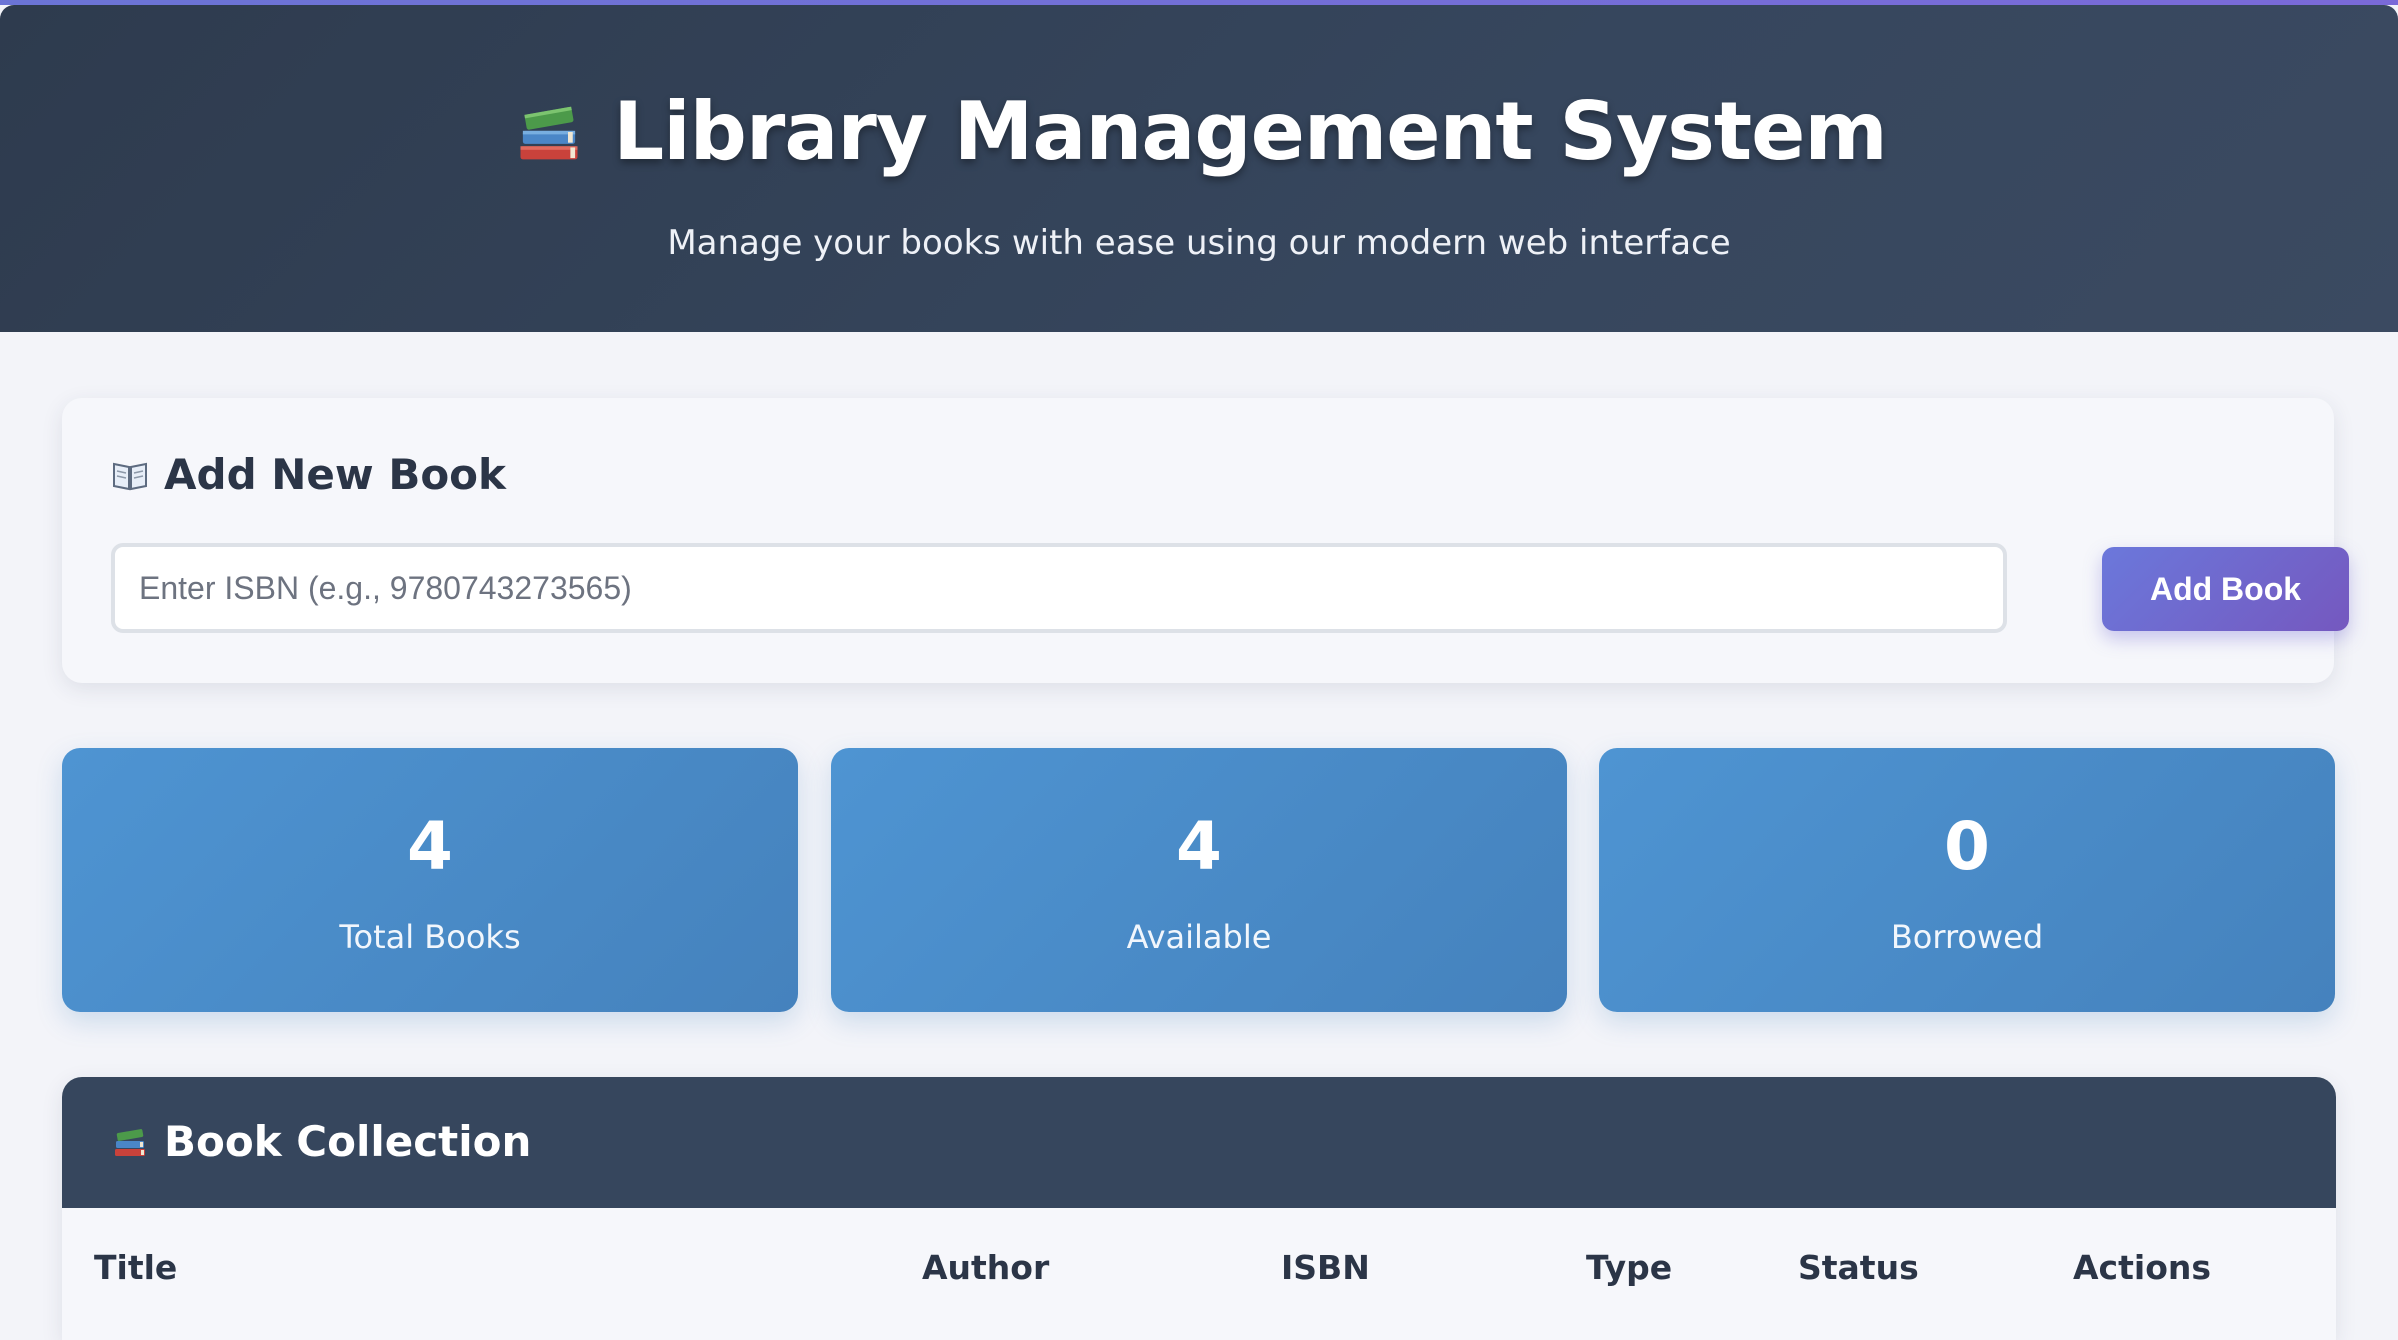 This screenshot has width=2398, height=1340. What do you see at coordinates (1199, 1142) in the screenshot?
I see `collection-header: Book Collection` at bounding box center [1199, 1142].